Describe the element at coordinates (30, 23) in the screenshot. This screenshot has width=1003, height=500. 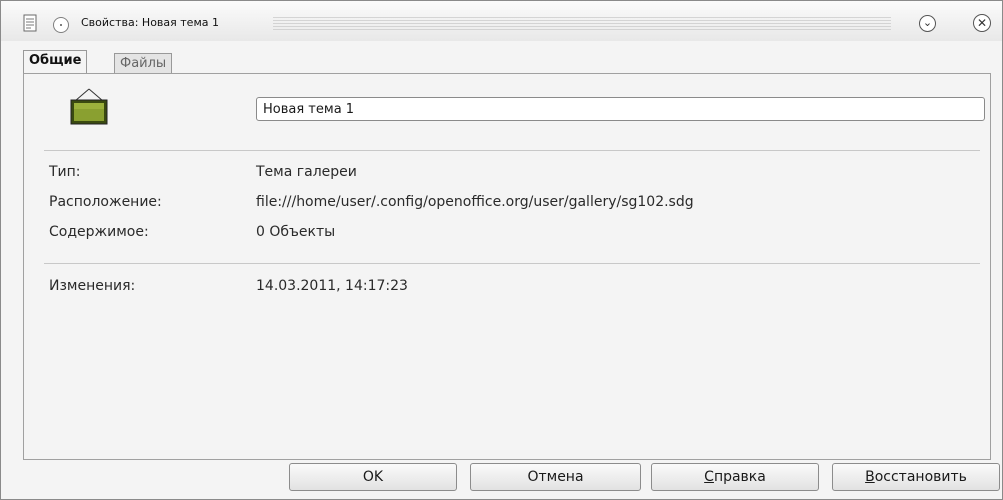
I see `gallery-doc-icon` at that location.